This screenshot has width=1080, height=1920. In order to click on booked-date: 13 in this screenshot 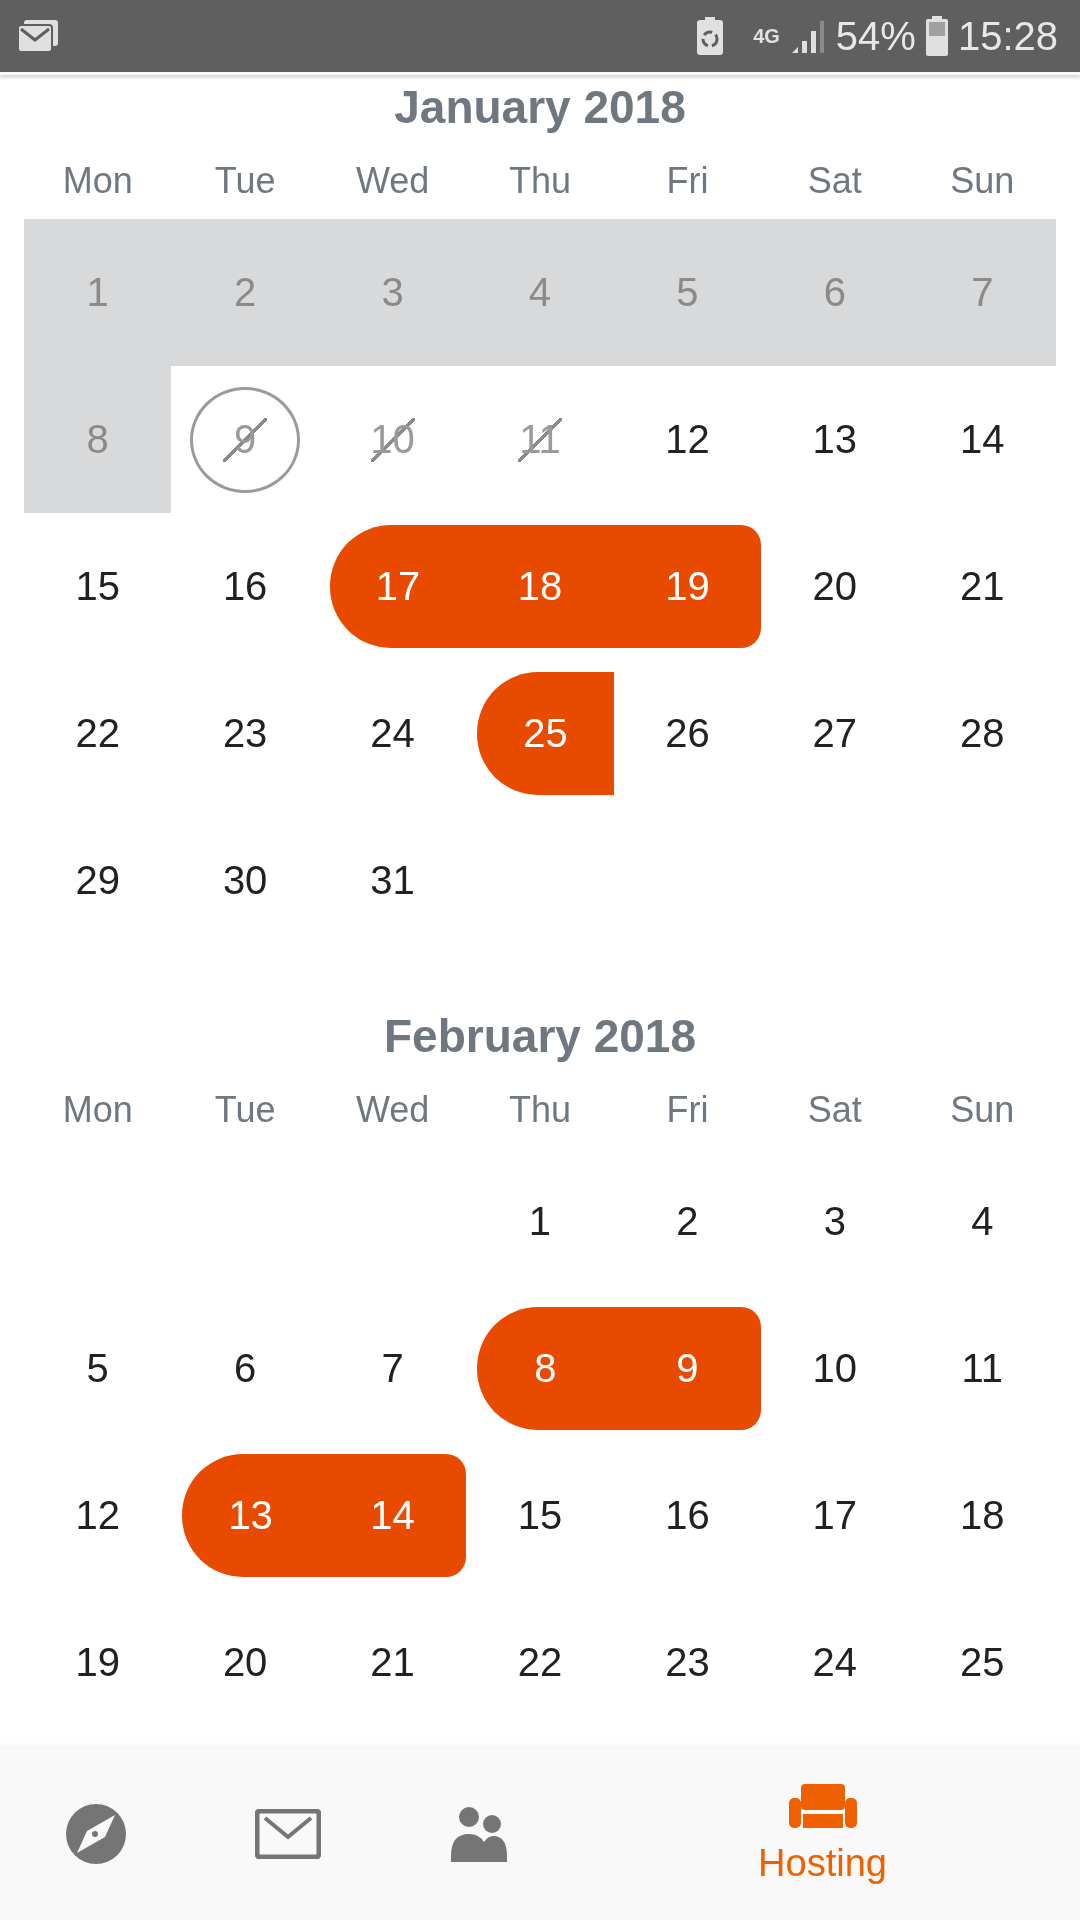, I will do `click(250, 1515)`.